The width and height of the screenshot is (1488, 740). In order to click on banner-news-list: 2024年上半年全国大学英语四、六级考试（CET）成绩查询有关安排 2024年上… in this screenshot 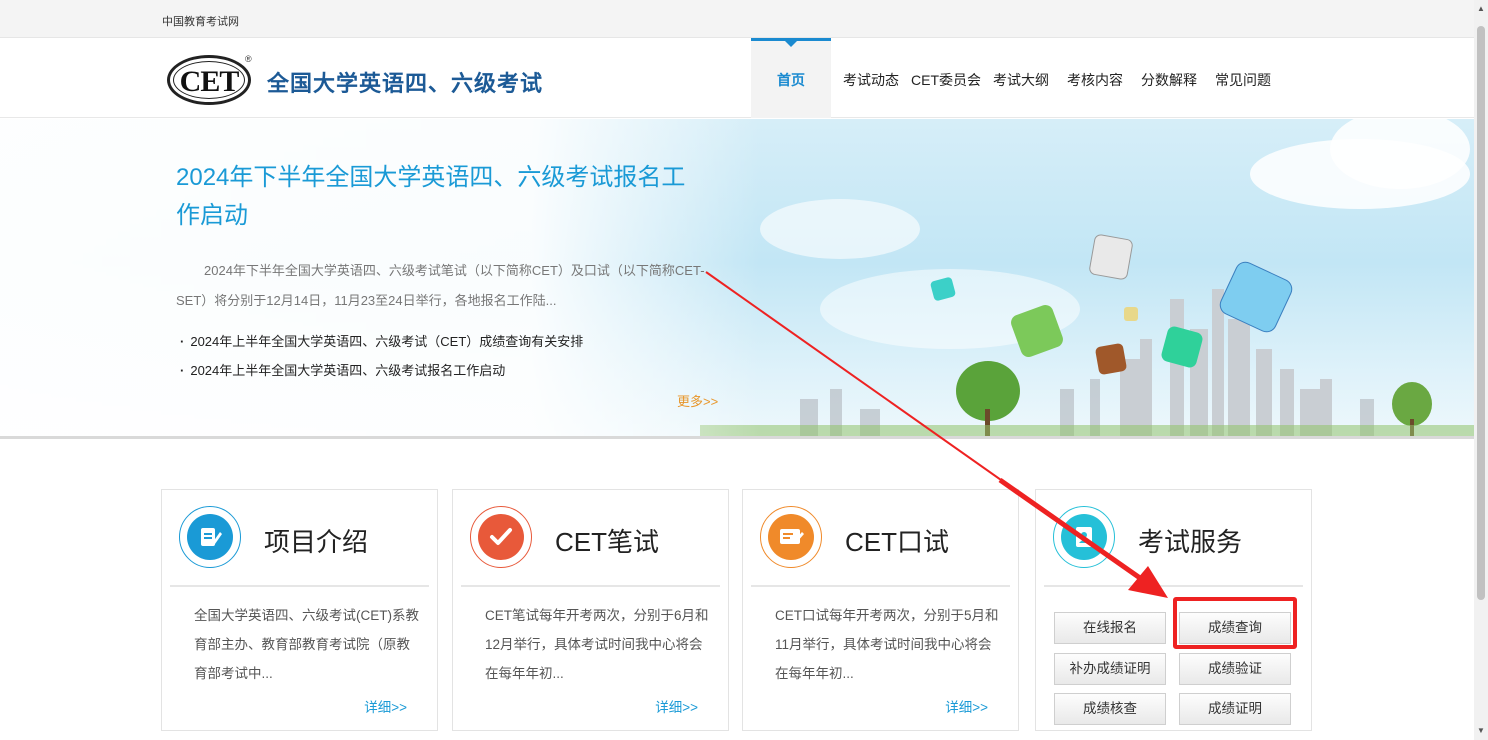, I will do `click(381, 356)`.